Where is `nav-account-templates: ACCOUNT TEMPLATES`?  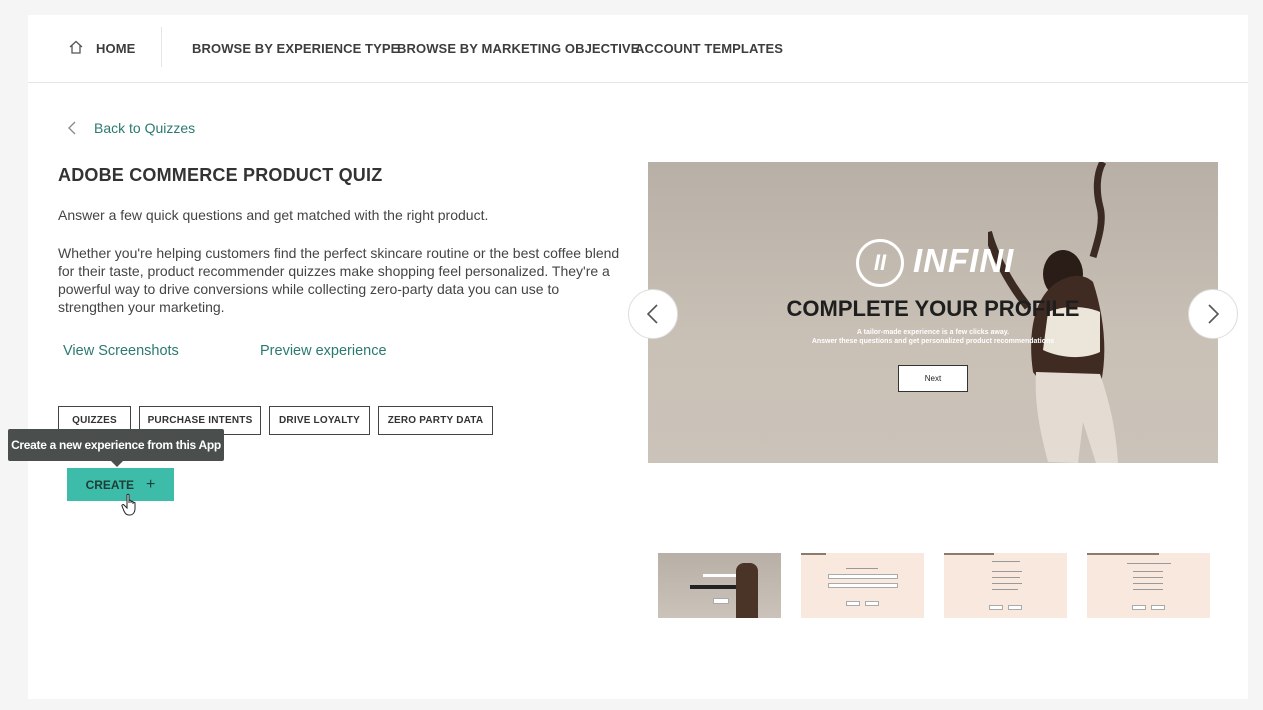 nav-account-templates: ACCOUNT TEMPLATES is located at coordinates (709, 48).